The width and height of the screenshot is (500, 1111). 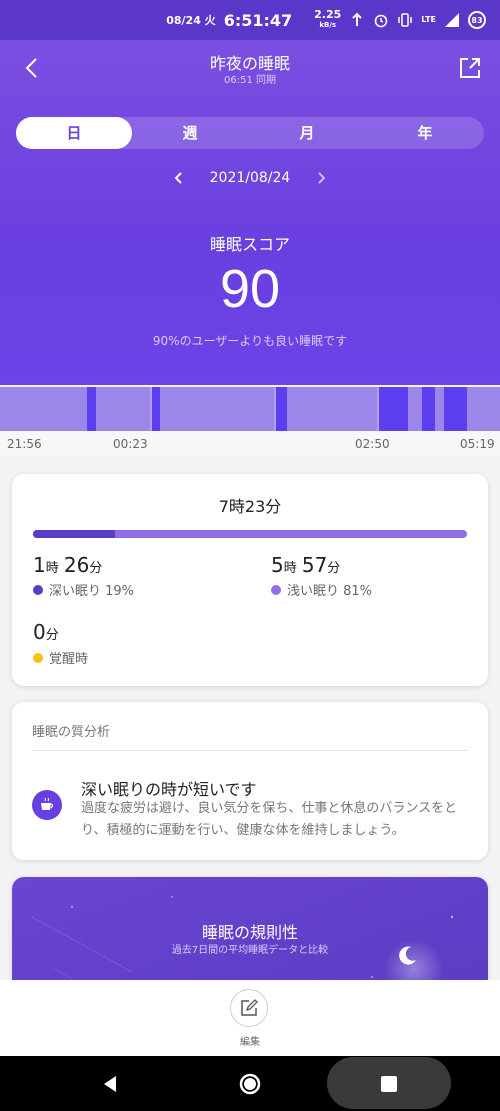 What do you see at coordinates (46, 632) in the screenshot?
I see `awake-duration: 0分` at bounding box center [46, 632].